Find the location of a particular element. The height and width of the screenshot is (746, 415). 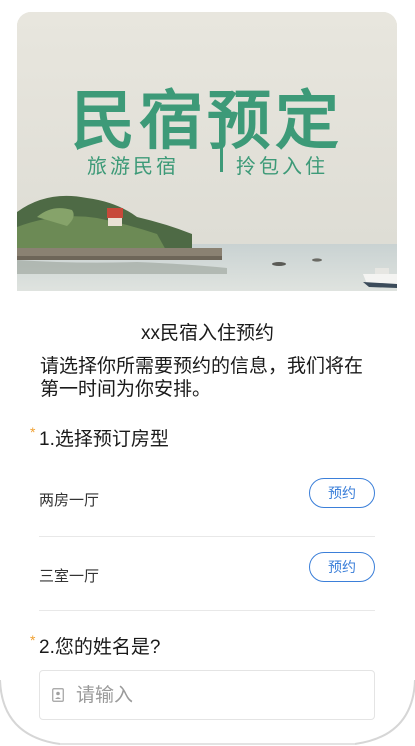

name-input-field is located at coordinates (207, 695).